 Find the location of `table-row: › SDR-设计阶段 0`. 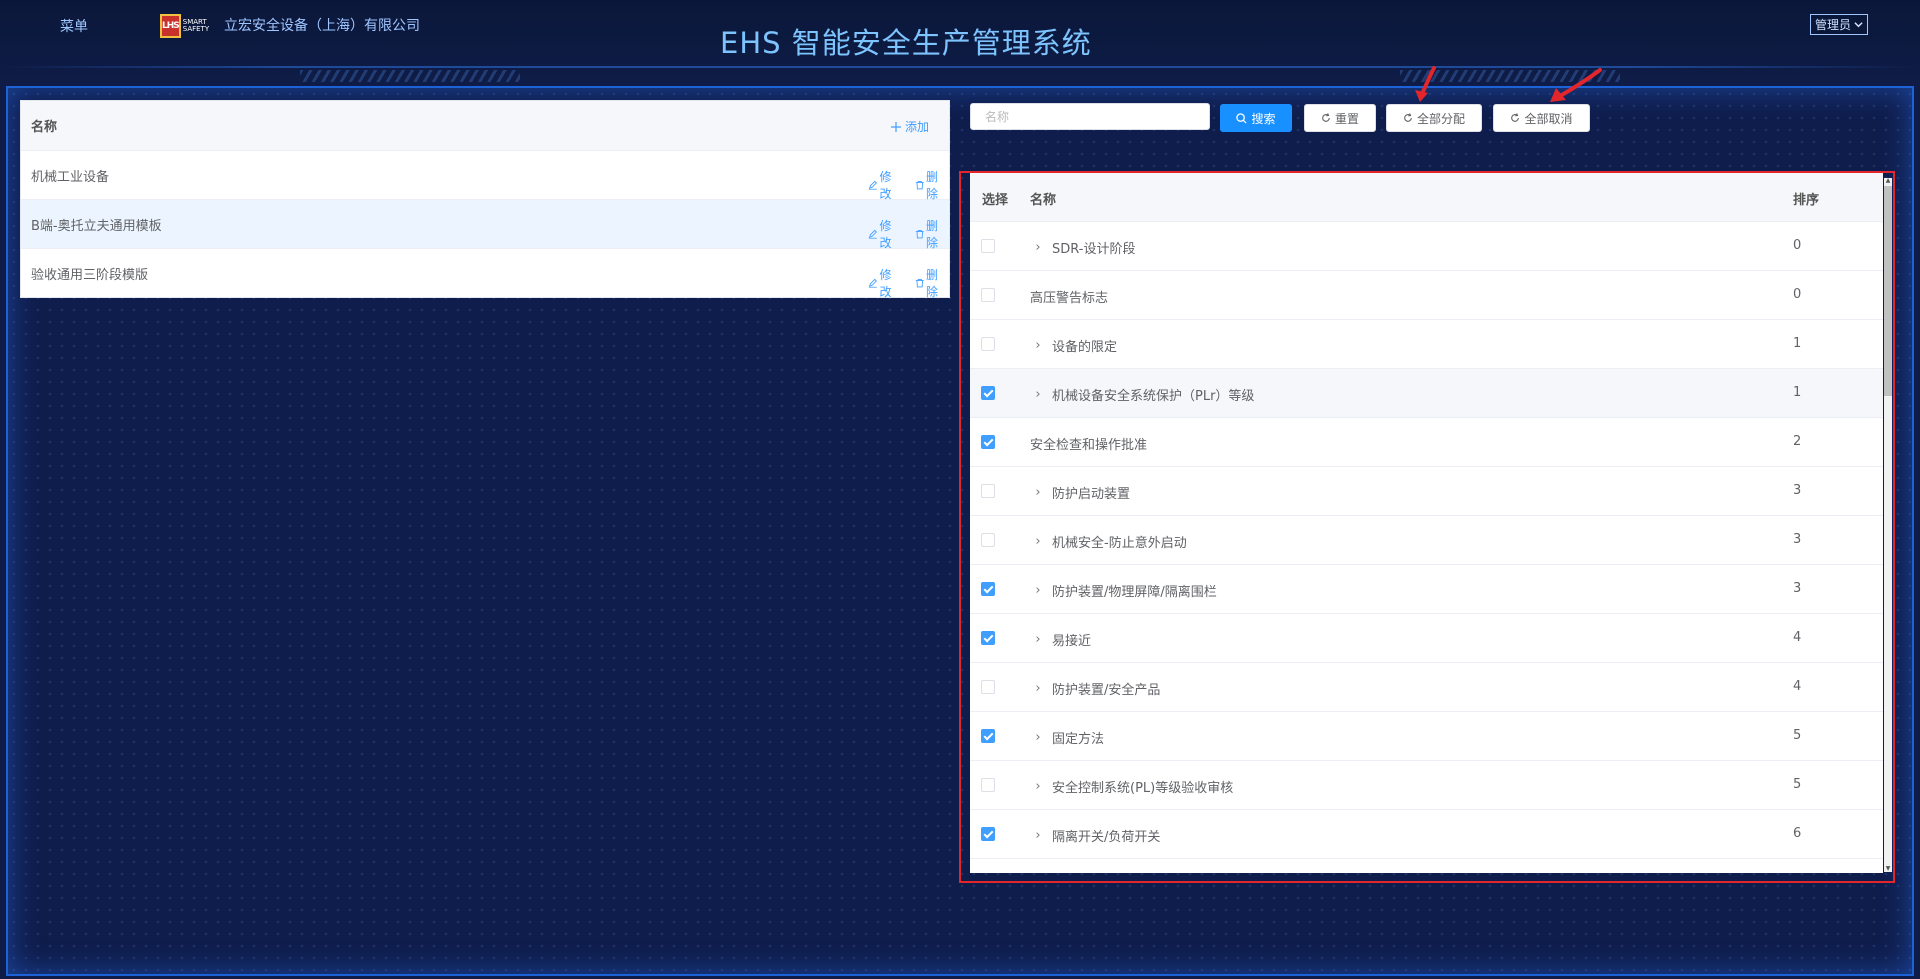

table-row: › SDR-设计阶段 0 is located at coordinates (1426, 246).